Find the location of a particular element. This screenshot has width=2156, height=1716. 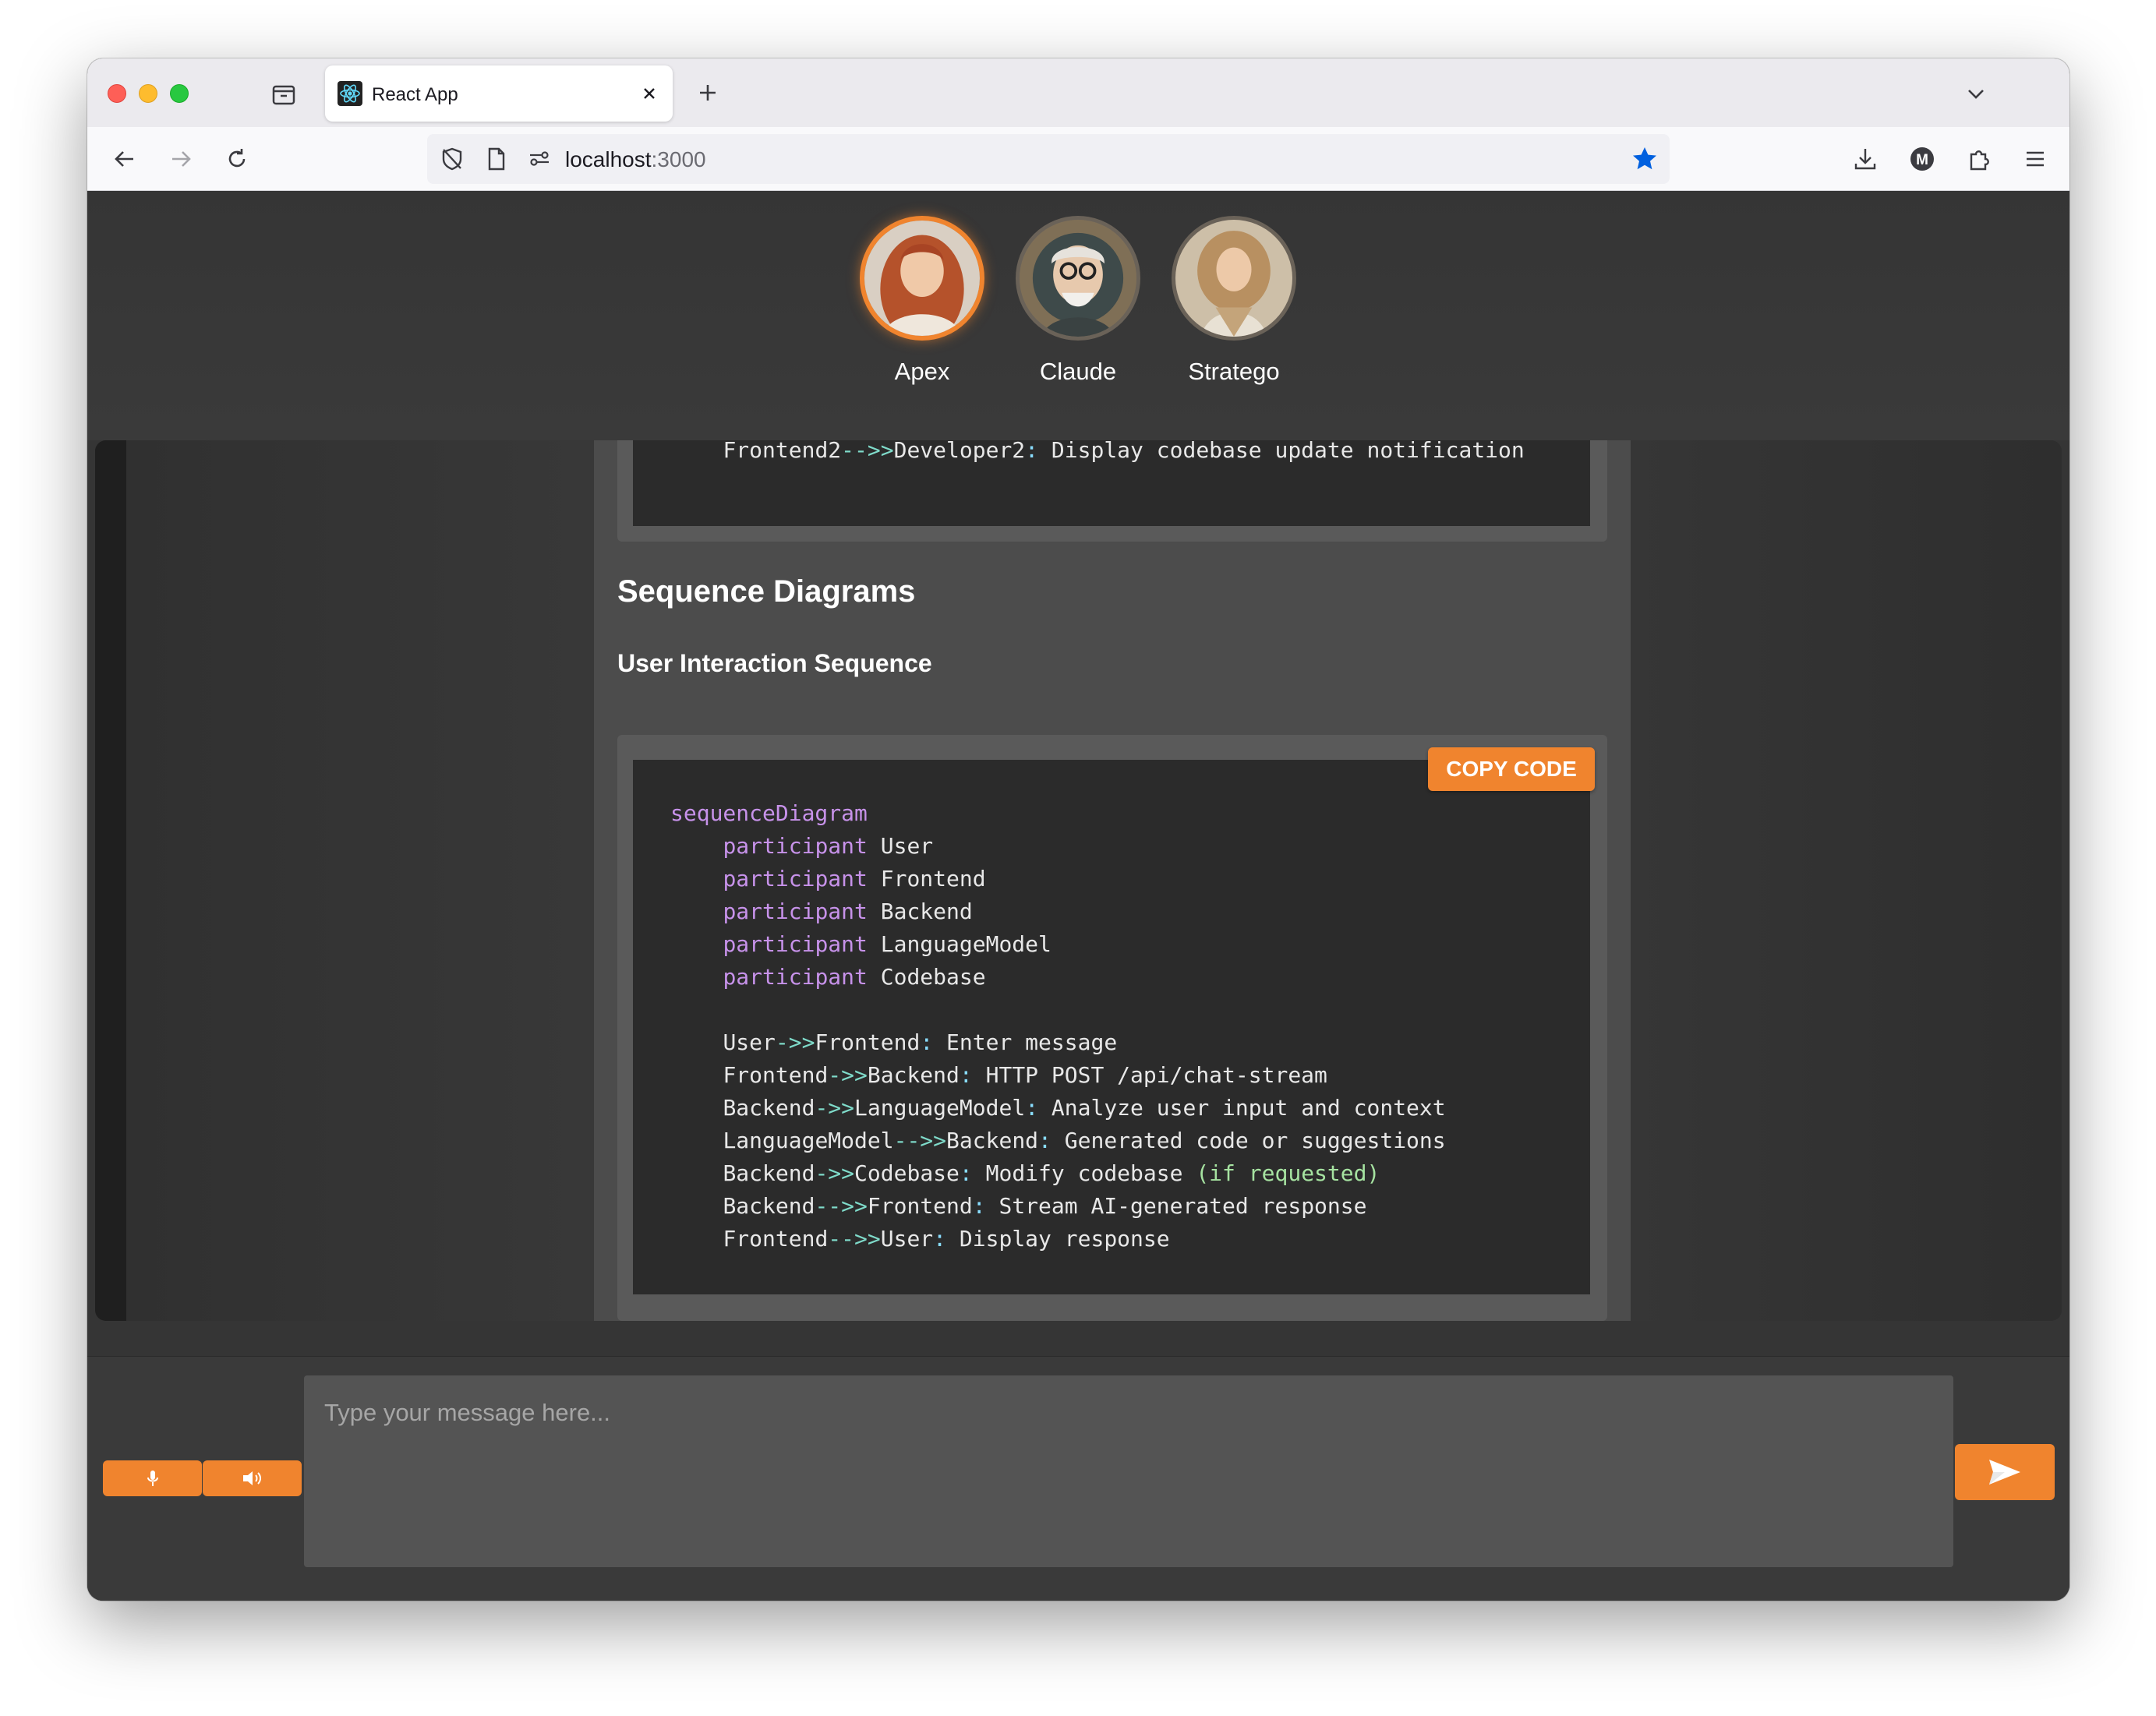

svg-text: M is located at coordinates (1922, 160).